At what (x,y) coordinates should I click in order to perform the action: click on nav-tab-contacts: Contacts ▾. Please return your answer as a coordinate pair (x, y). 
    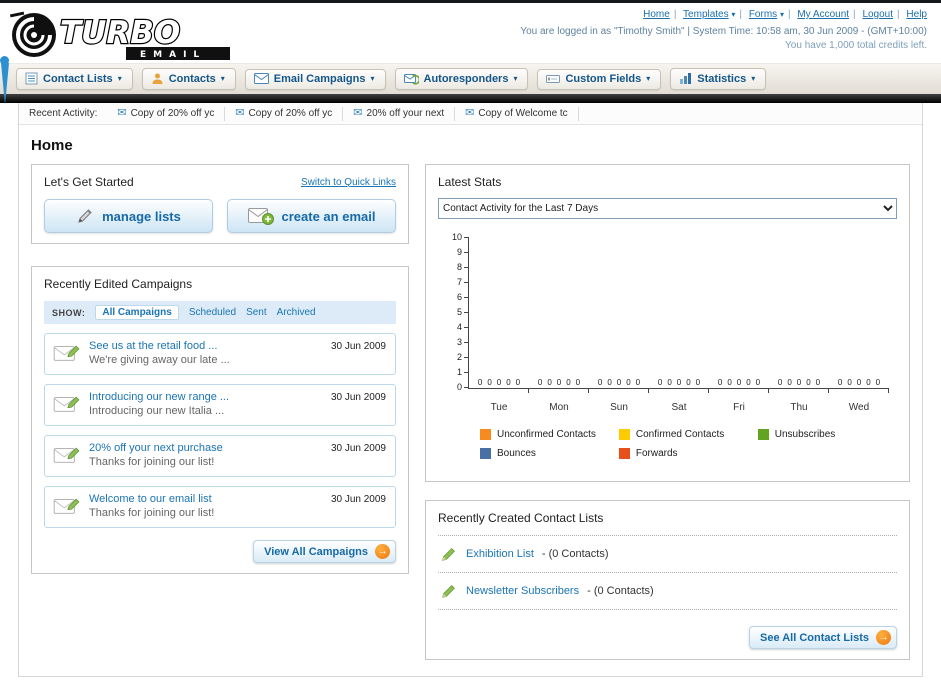
    Looking at the image, I should click on (188, 79).